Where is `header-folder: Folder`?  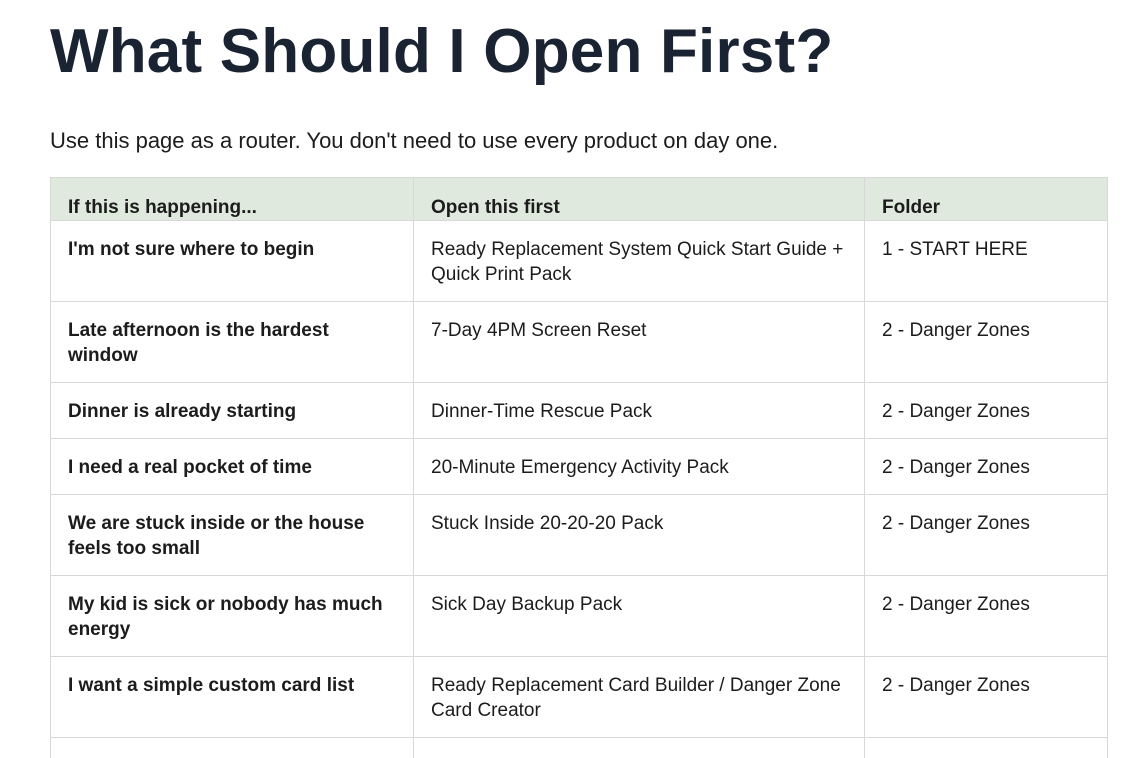
header-folder: Folder is located at coordinates (986, 199).